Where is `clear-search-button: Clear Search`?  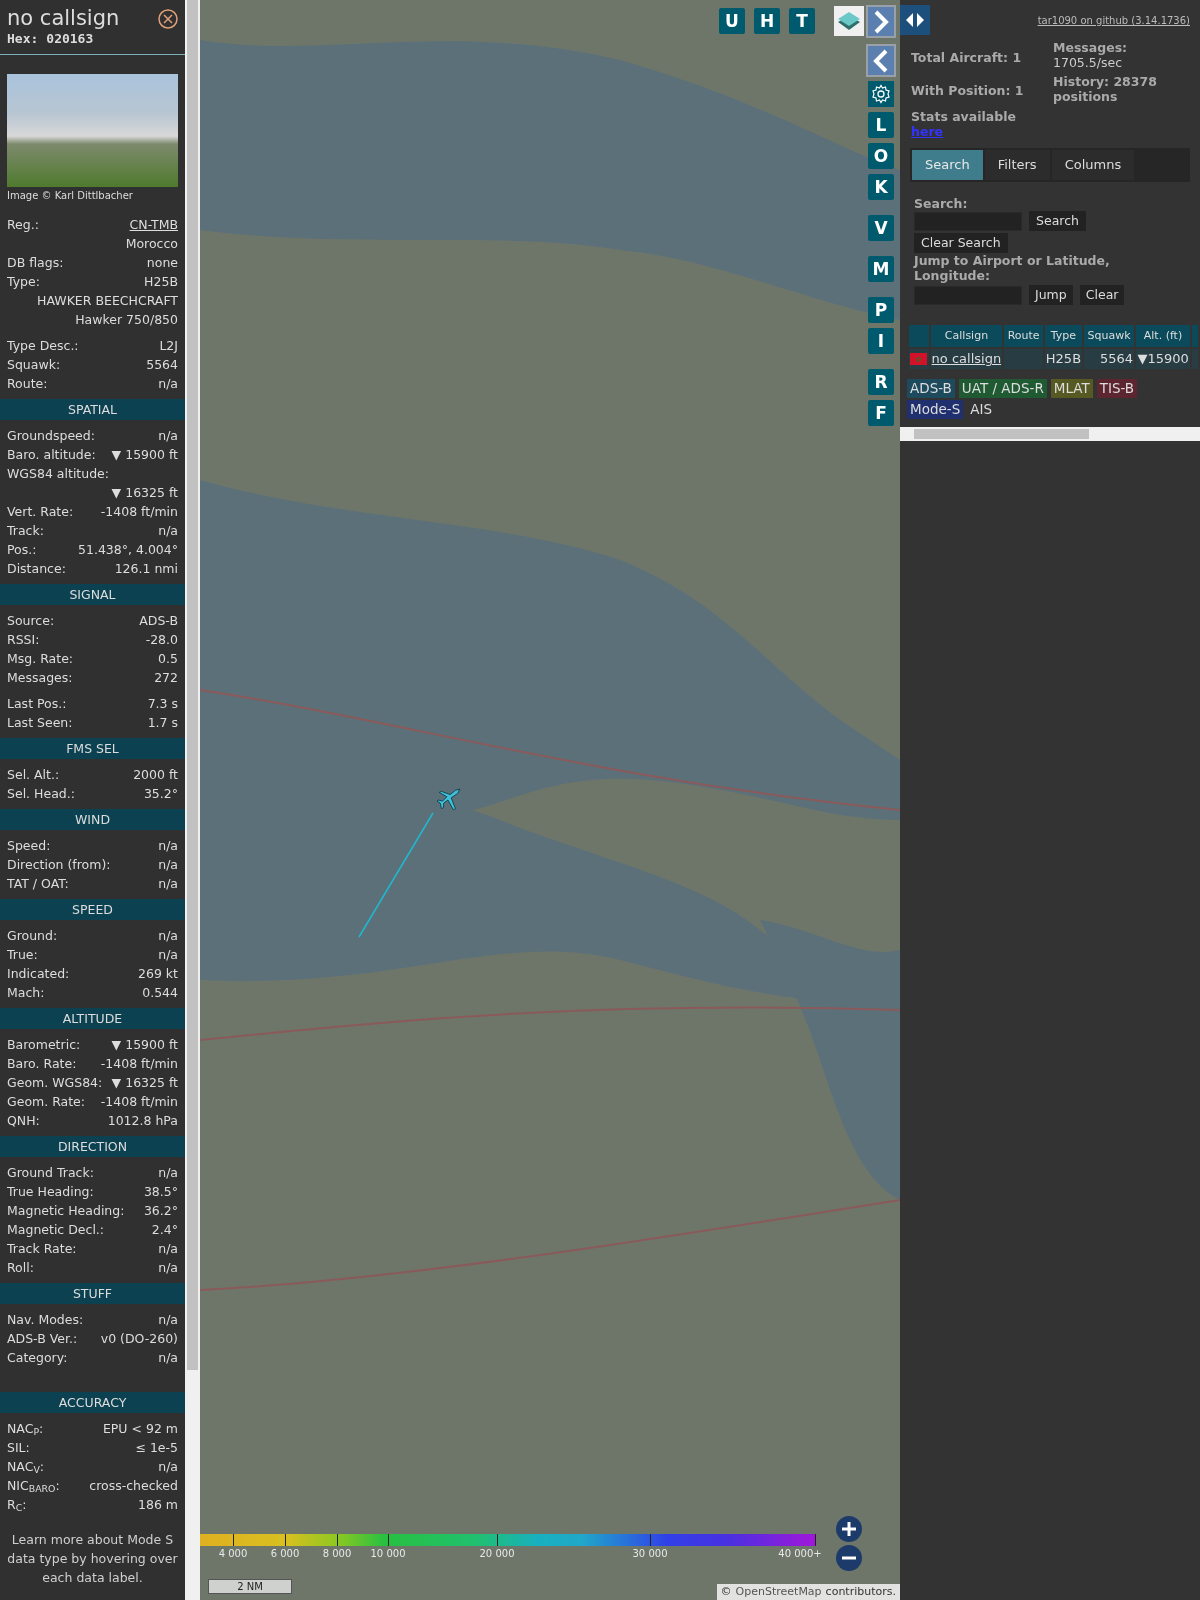 clear-search-button: Clear Search is located at coordinates (961, 243).